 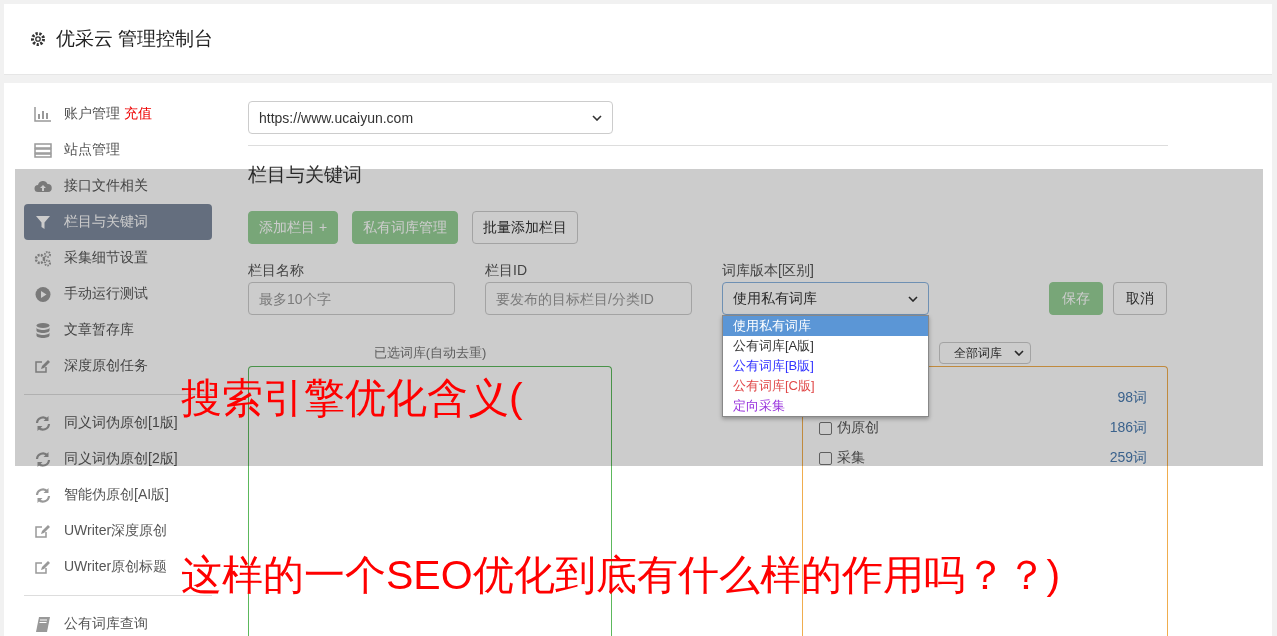 I want to click on sidebar-item: 同义词伪原创[1版], so click(x=103, y=423).